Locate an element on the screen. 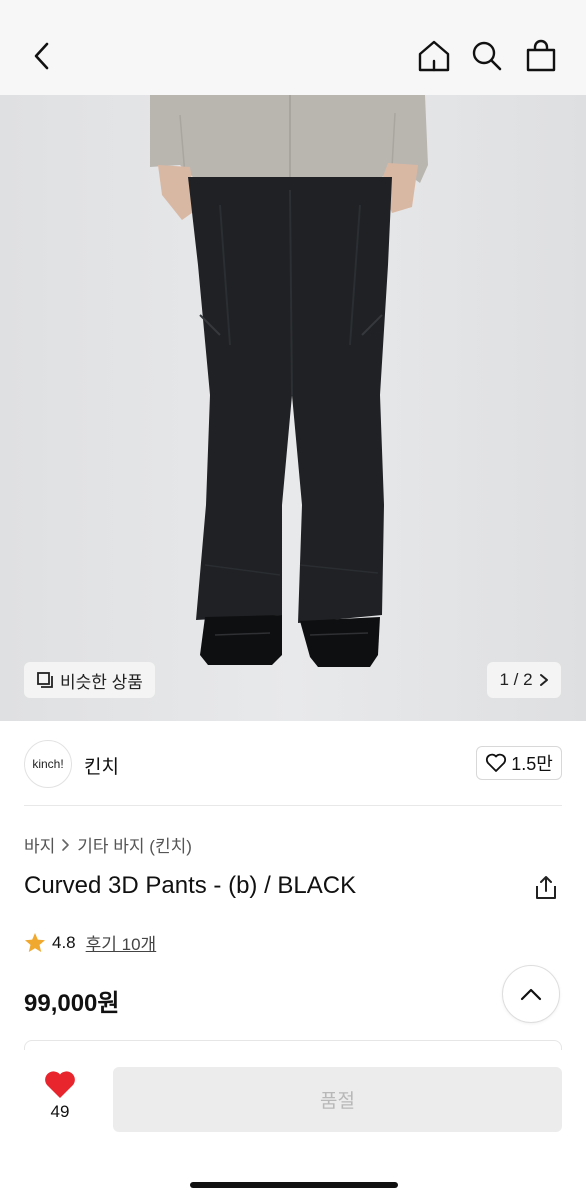 This screenshot has height=1200, width=586. back-button is located at coordinates (42, 56).